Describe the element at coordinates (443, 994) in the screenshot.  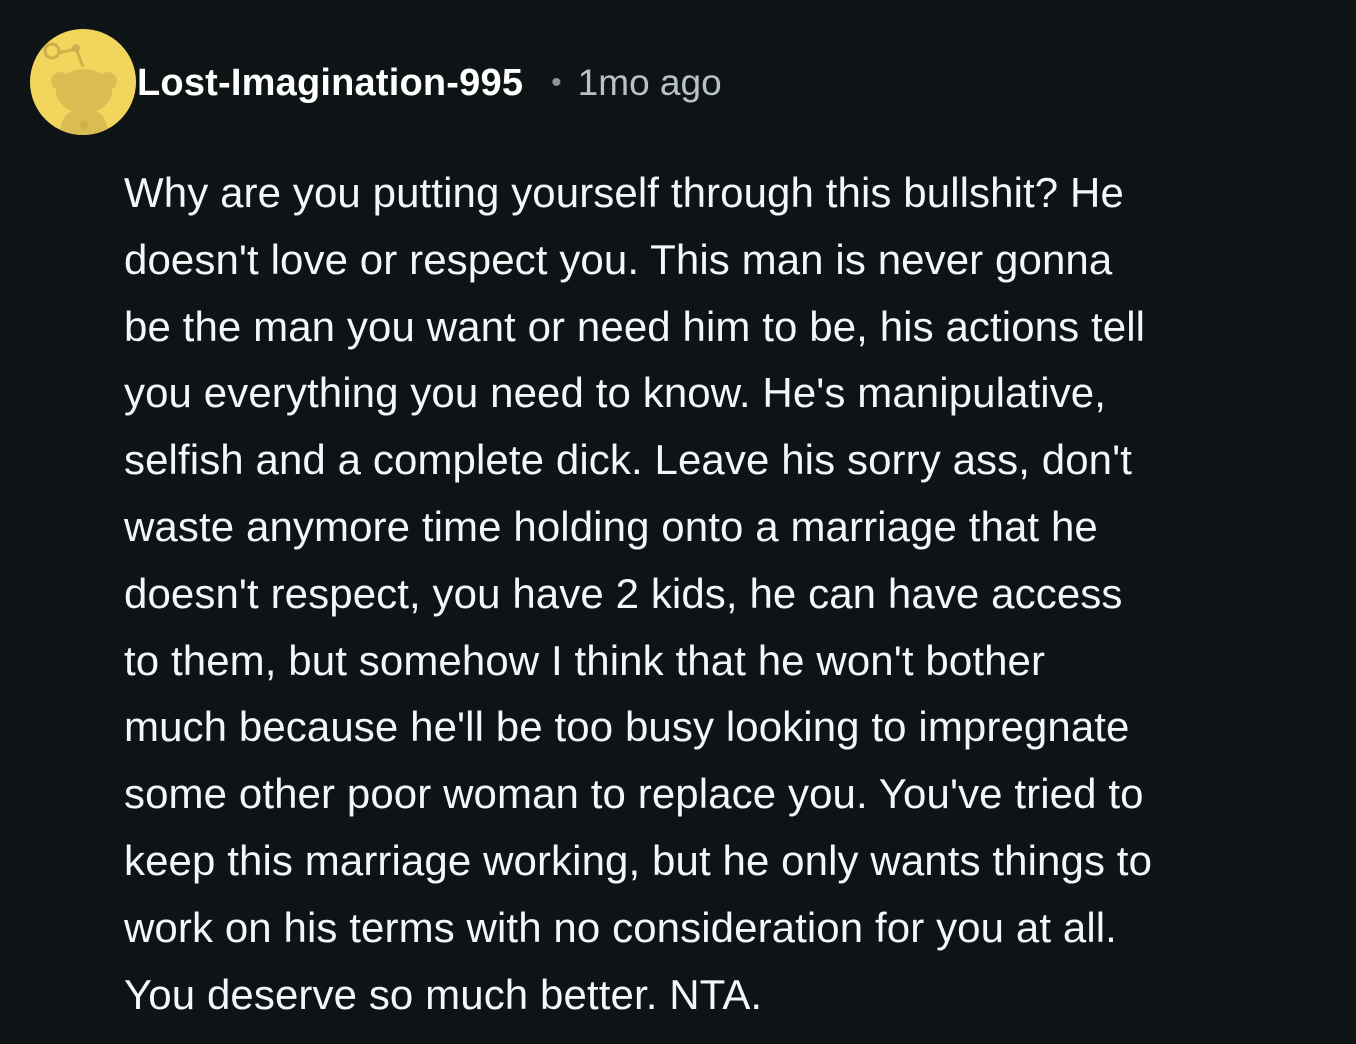
I see `comment-line: You deserve so much better. NTA.` at that location.